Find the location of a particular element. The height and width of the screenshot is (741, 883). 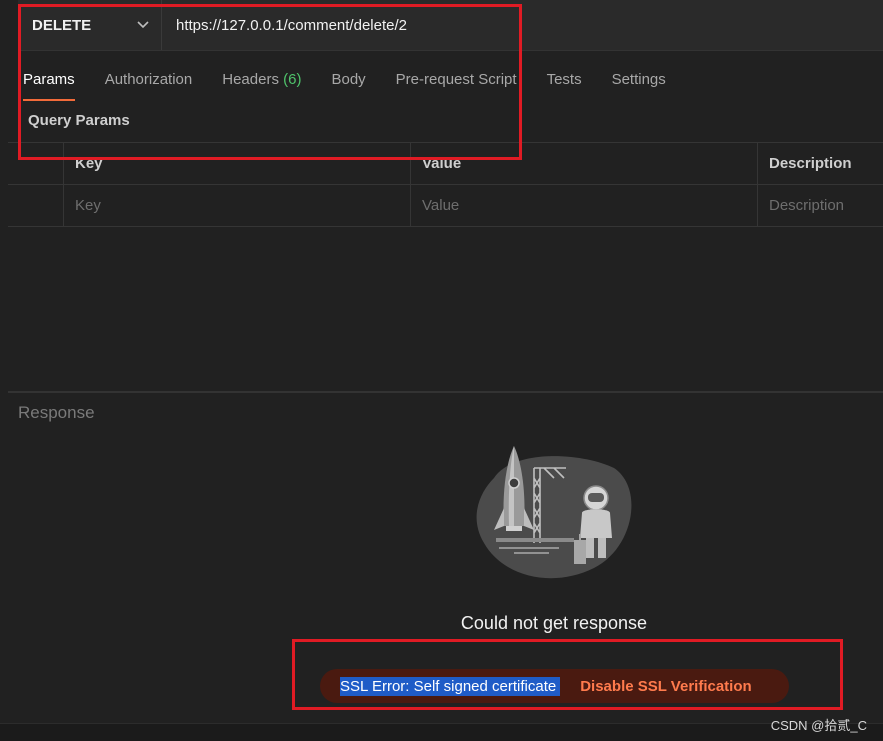

ssl-error-text: SSL Error: Self signed certificate is located at coordinates (450, 686).